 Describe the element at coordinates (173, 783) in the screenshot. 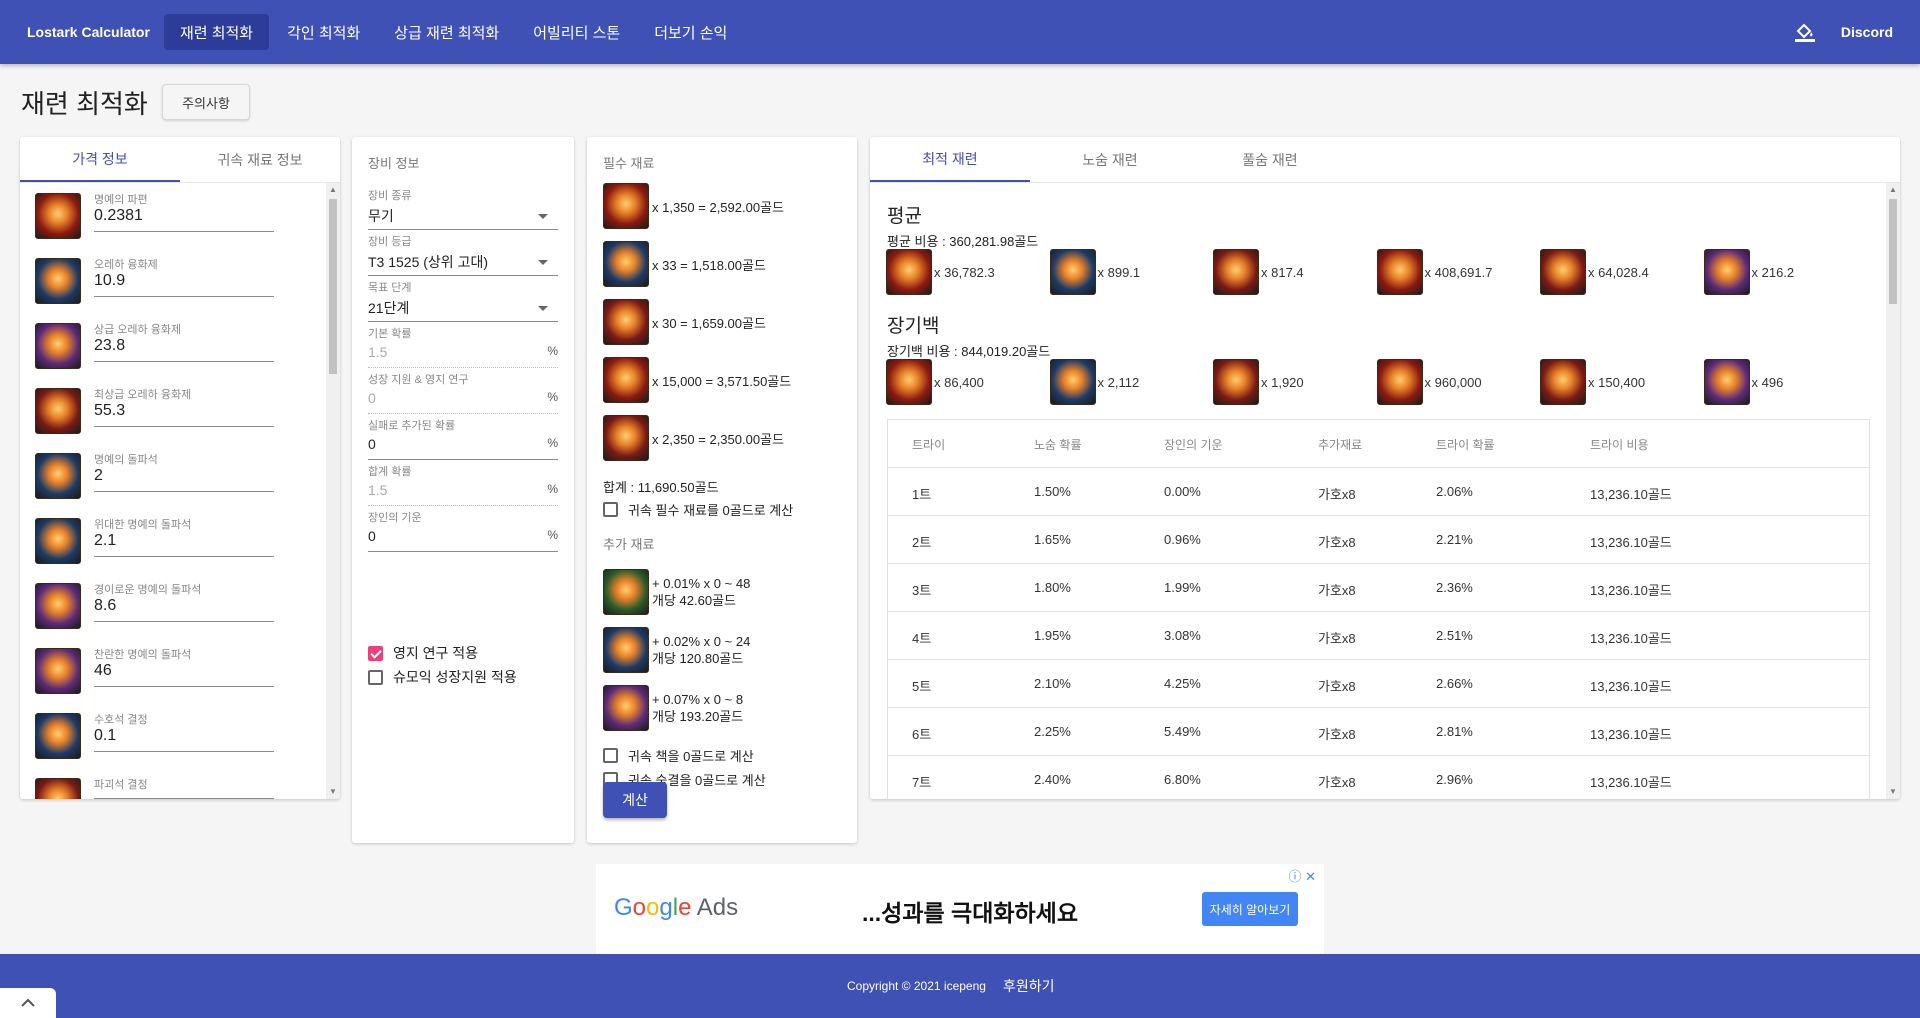

I see `price-item: 파괴석 결정` at that location.